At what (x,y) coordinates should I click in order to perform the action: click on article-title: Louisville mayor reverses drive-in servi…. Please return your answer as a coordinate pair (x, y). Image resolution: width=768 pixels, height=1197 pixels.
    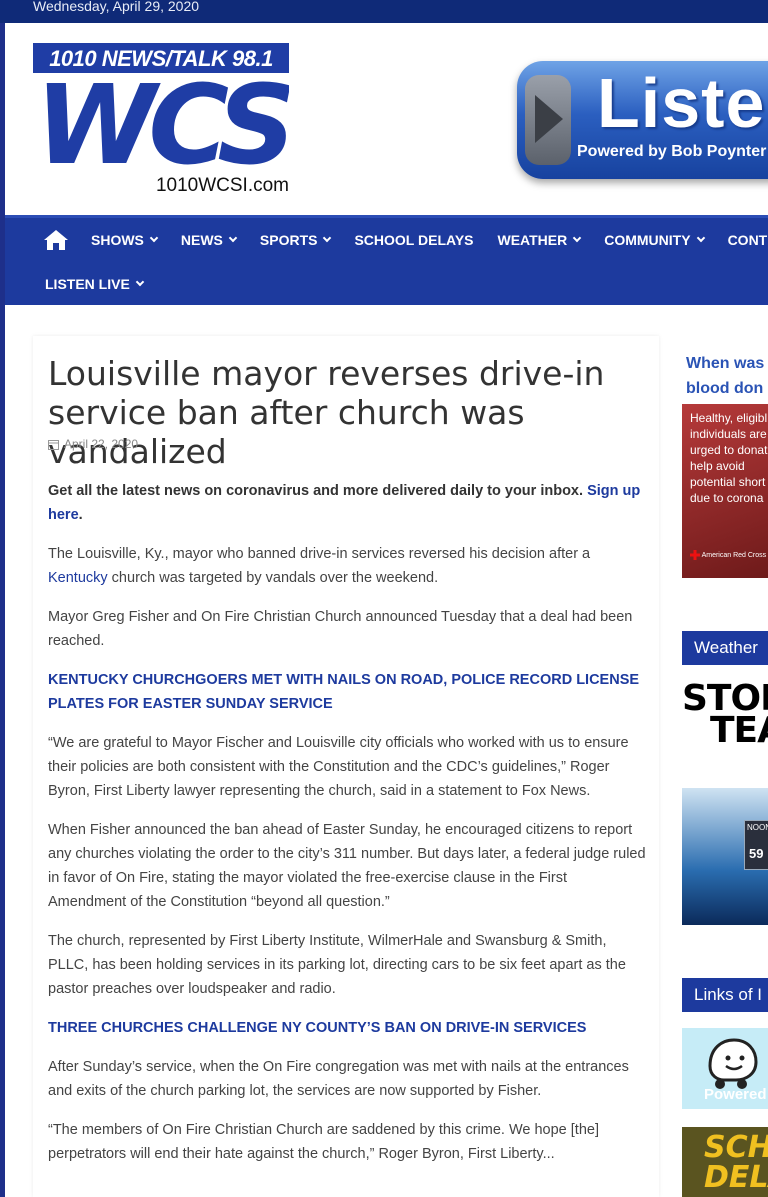
    Looking at the image, I should click on (326, 412).